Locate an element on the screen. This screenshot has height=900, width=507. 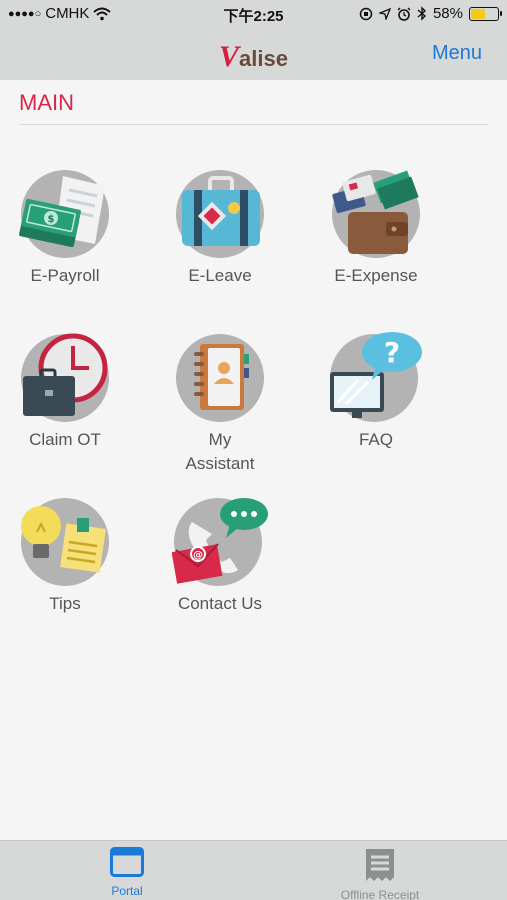
divider is located at coordinates (254, 124).